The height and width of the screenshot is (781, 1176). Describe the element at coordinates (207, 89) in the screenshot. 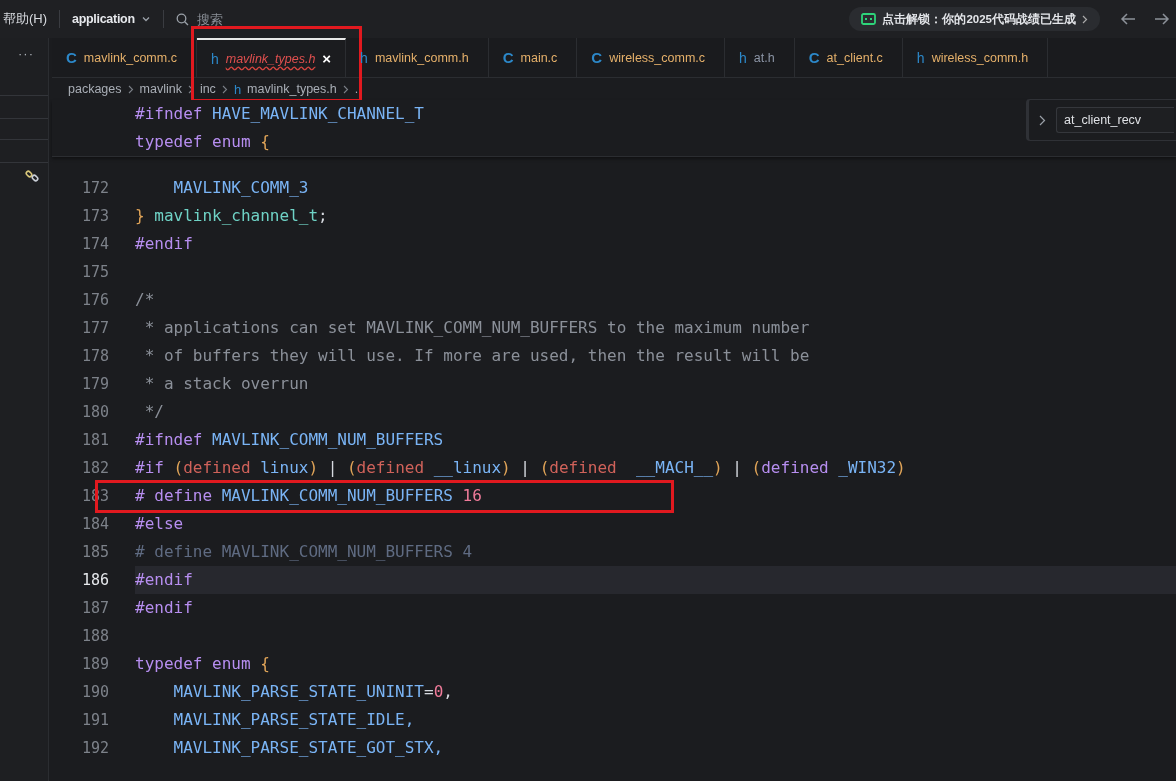

I see `breadcrumb-item: inc` at that location.